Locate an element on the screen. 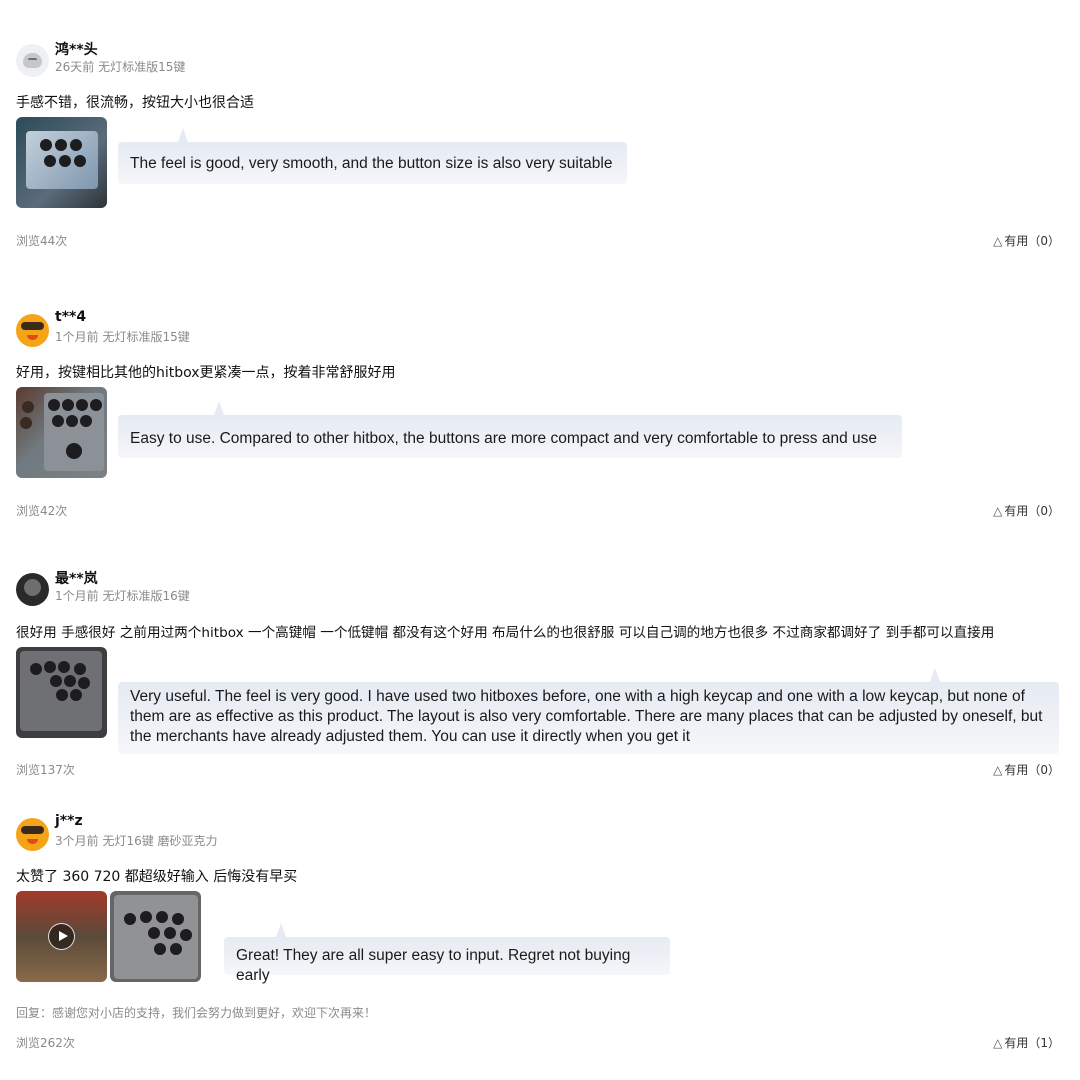 This screenshot has height=1080, width=1080. view-count: 浏览44次 is located at coordinates (42, 241).